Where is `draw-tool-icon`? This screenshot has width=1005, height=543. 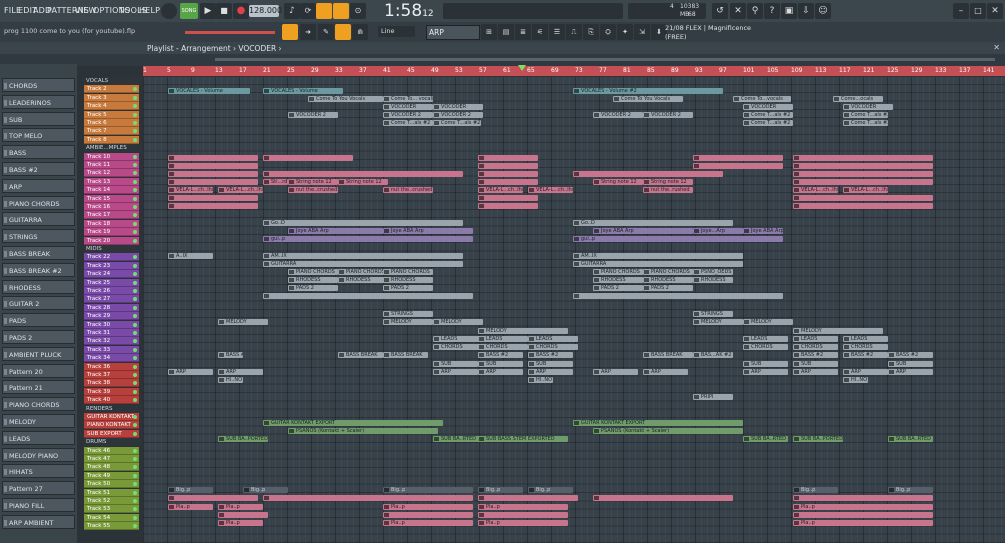
draw-tool-icon is located at coordinates (343, 32).